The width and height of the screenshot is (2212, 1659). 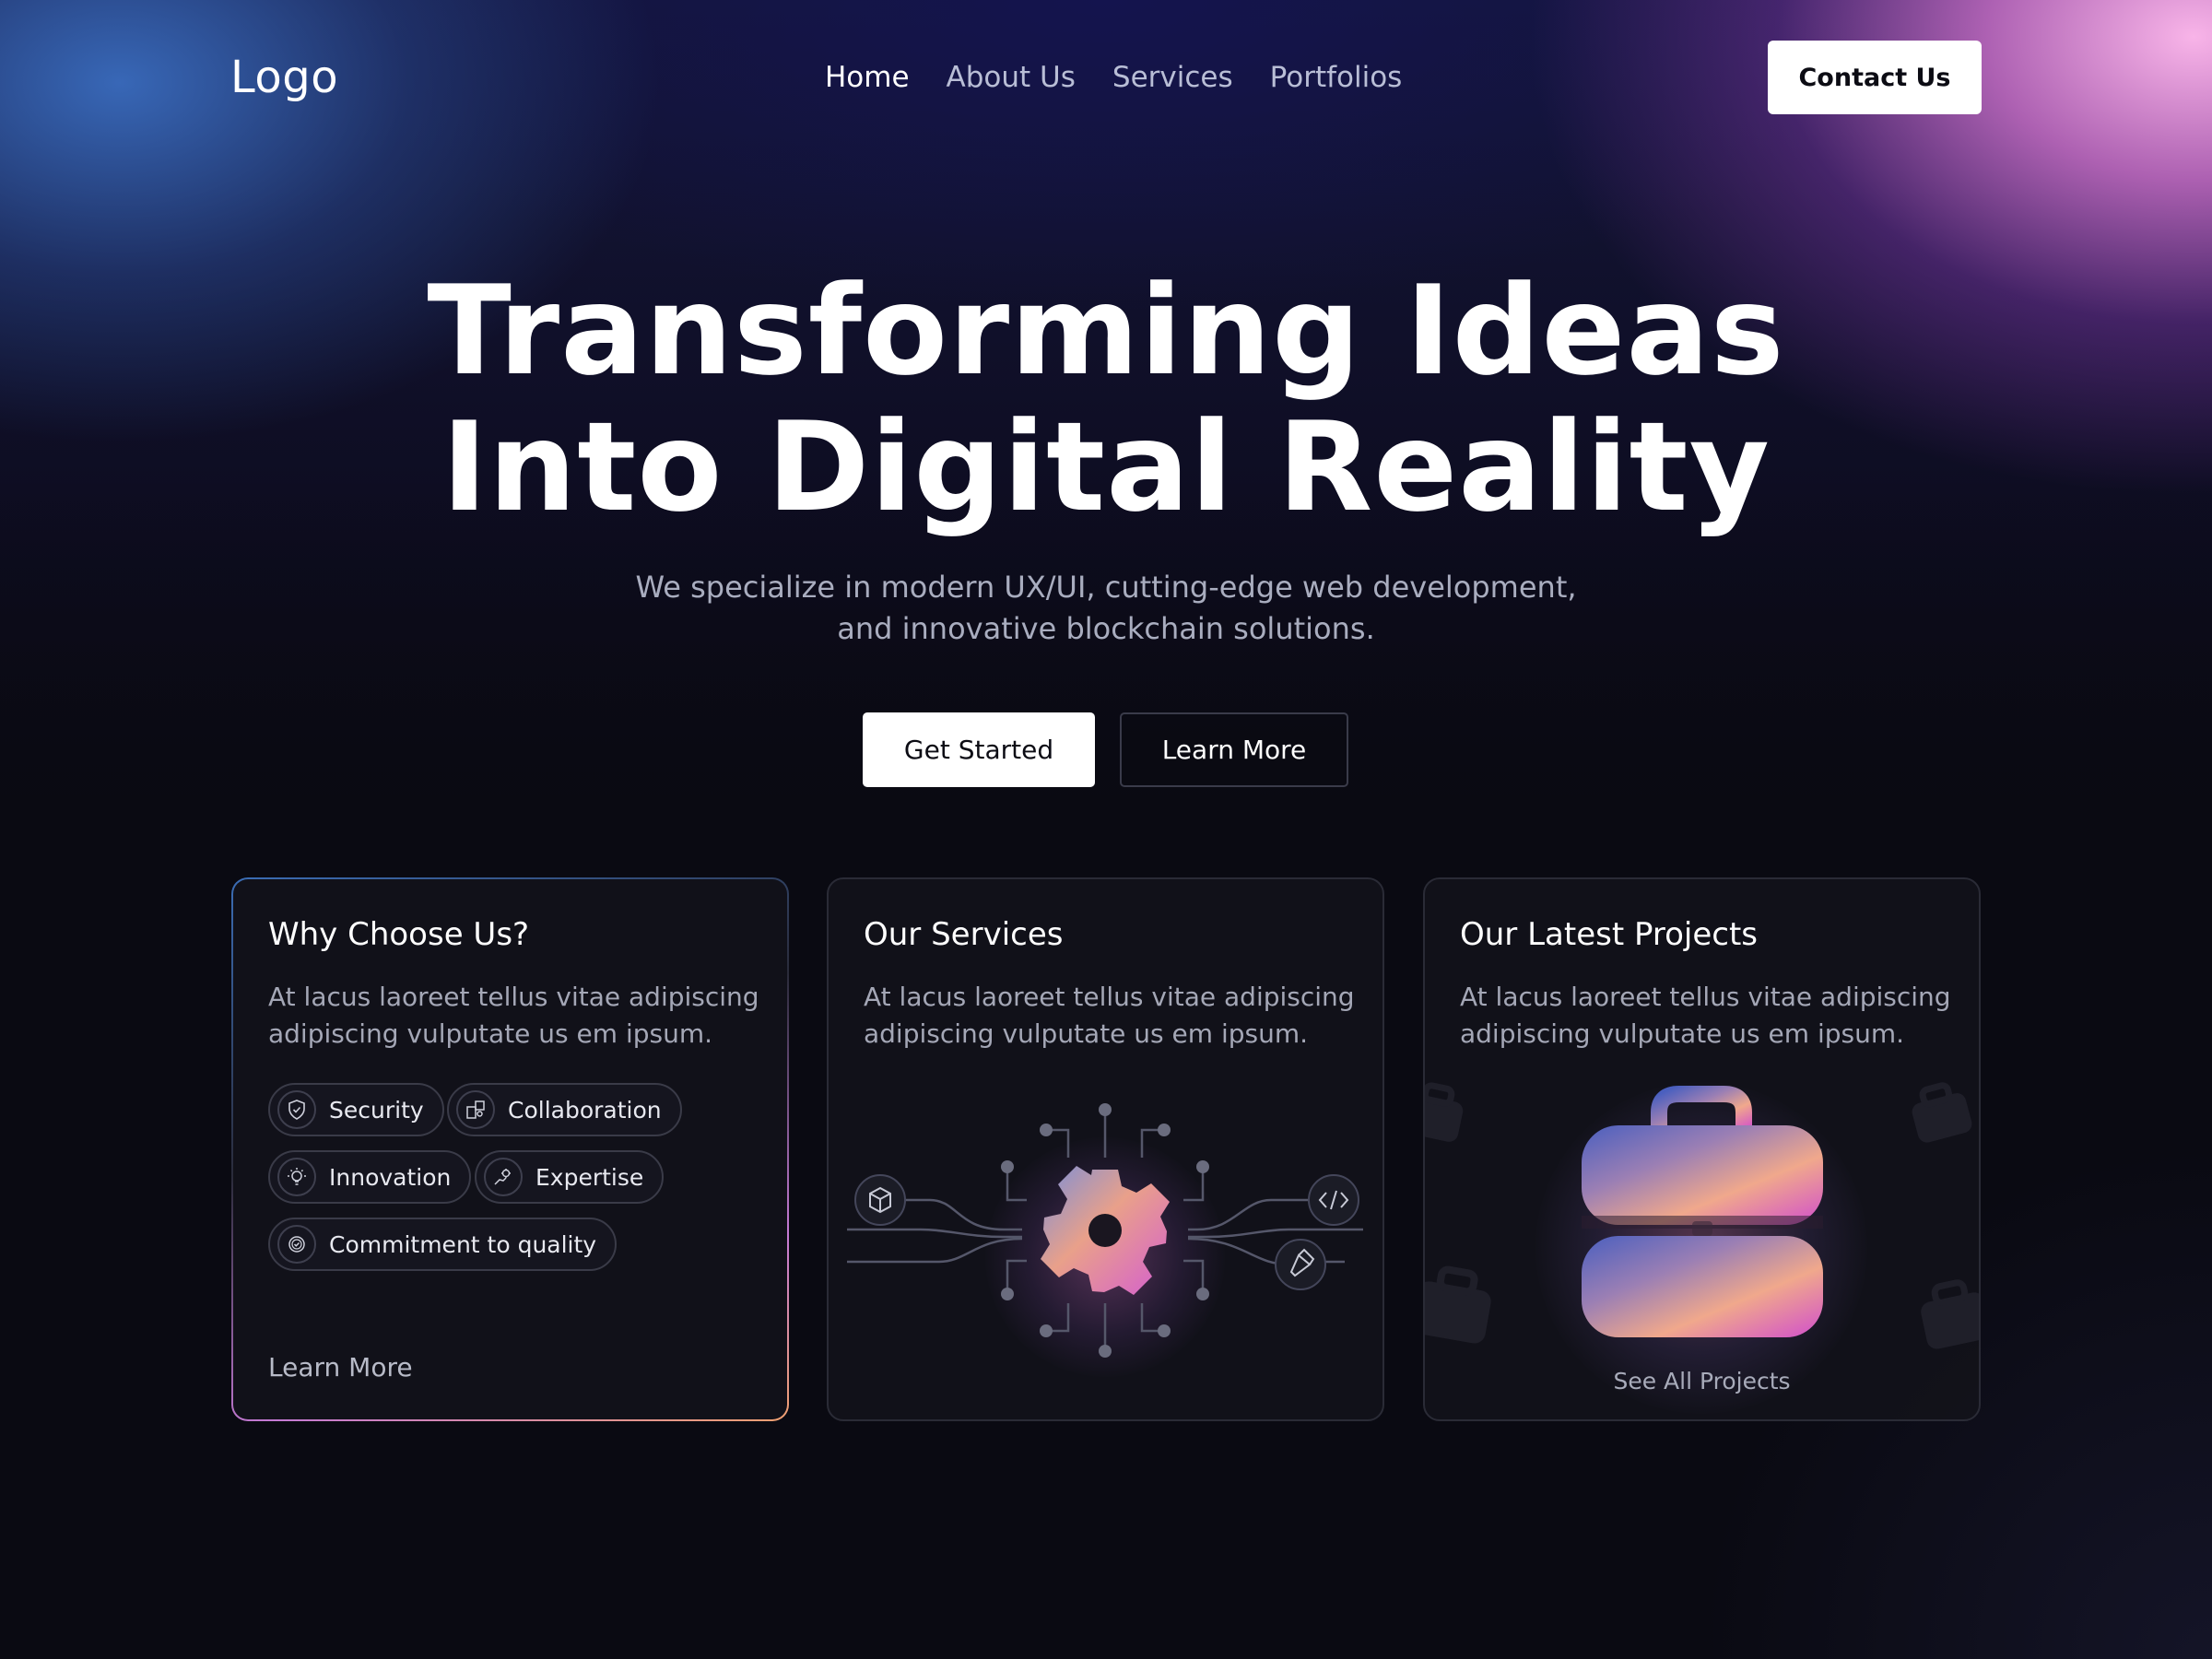 What do you see at coordinates (1106, 628) in the screenshot?
I see `hero-subtitle-line-2: and innovative blockchain solutions.` at bounding box center [1106, 628].